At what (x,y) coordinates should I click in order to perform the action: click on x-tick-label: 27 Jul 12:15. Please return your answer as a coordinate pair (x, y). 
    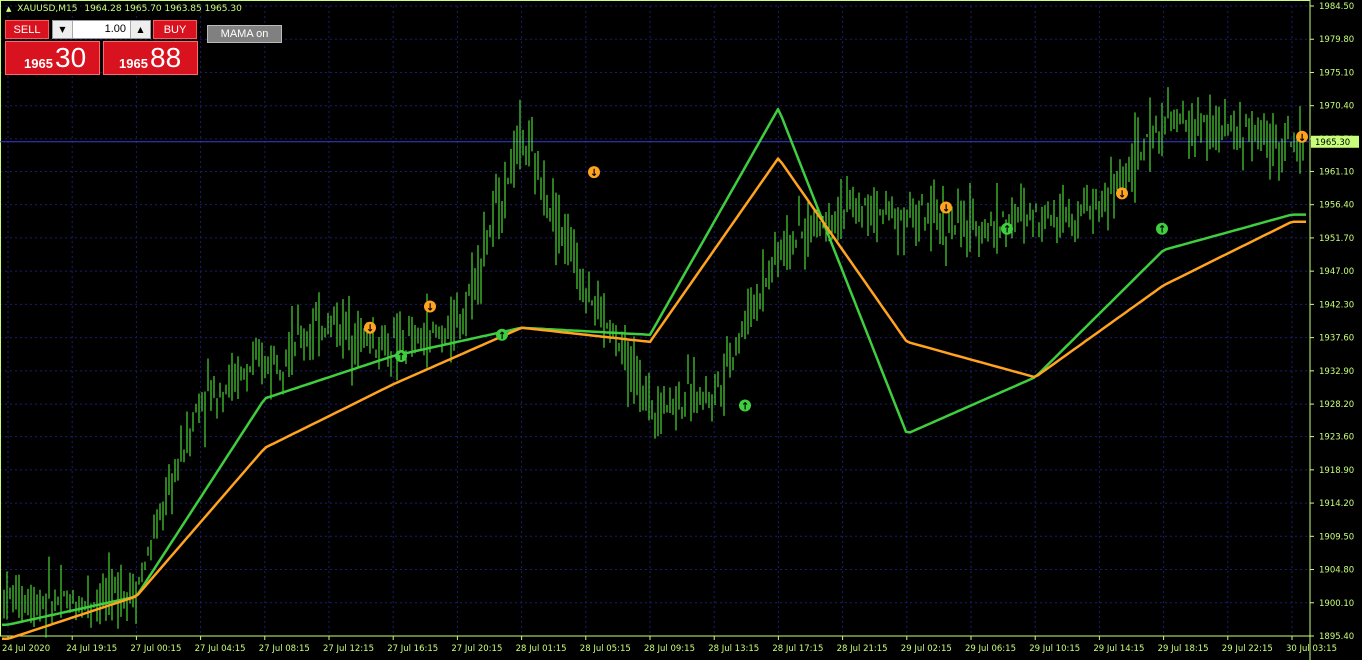
    Looking at the image, I should click on (348, 649).